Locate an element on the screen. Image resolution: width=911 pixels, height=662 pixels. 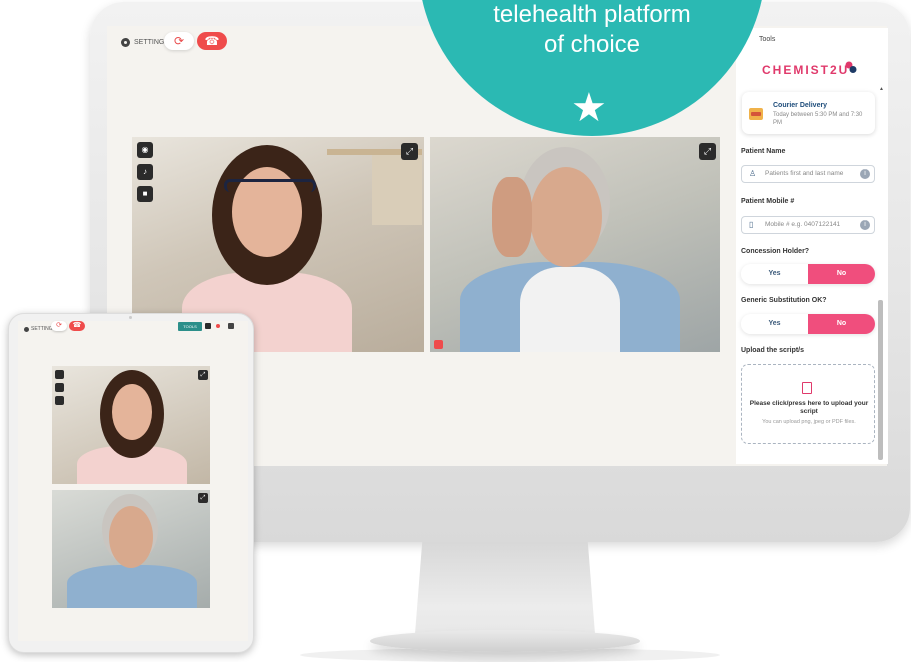
tablet-record-icon is located at coordinates (218, 326).